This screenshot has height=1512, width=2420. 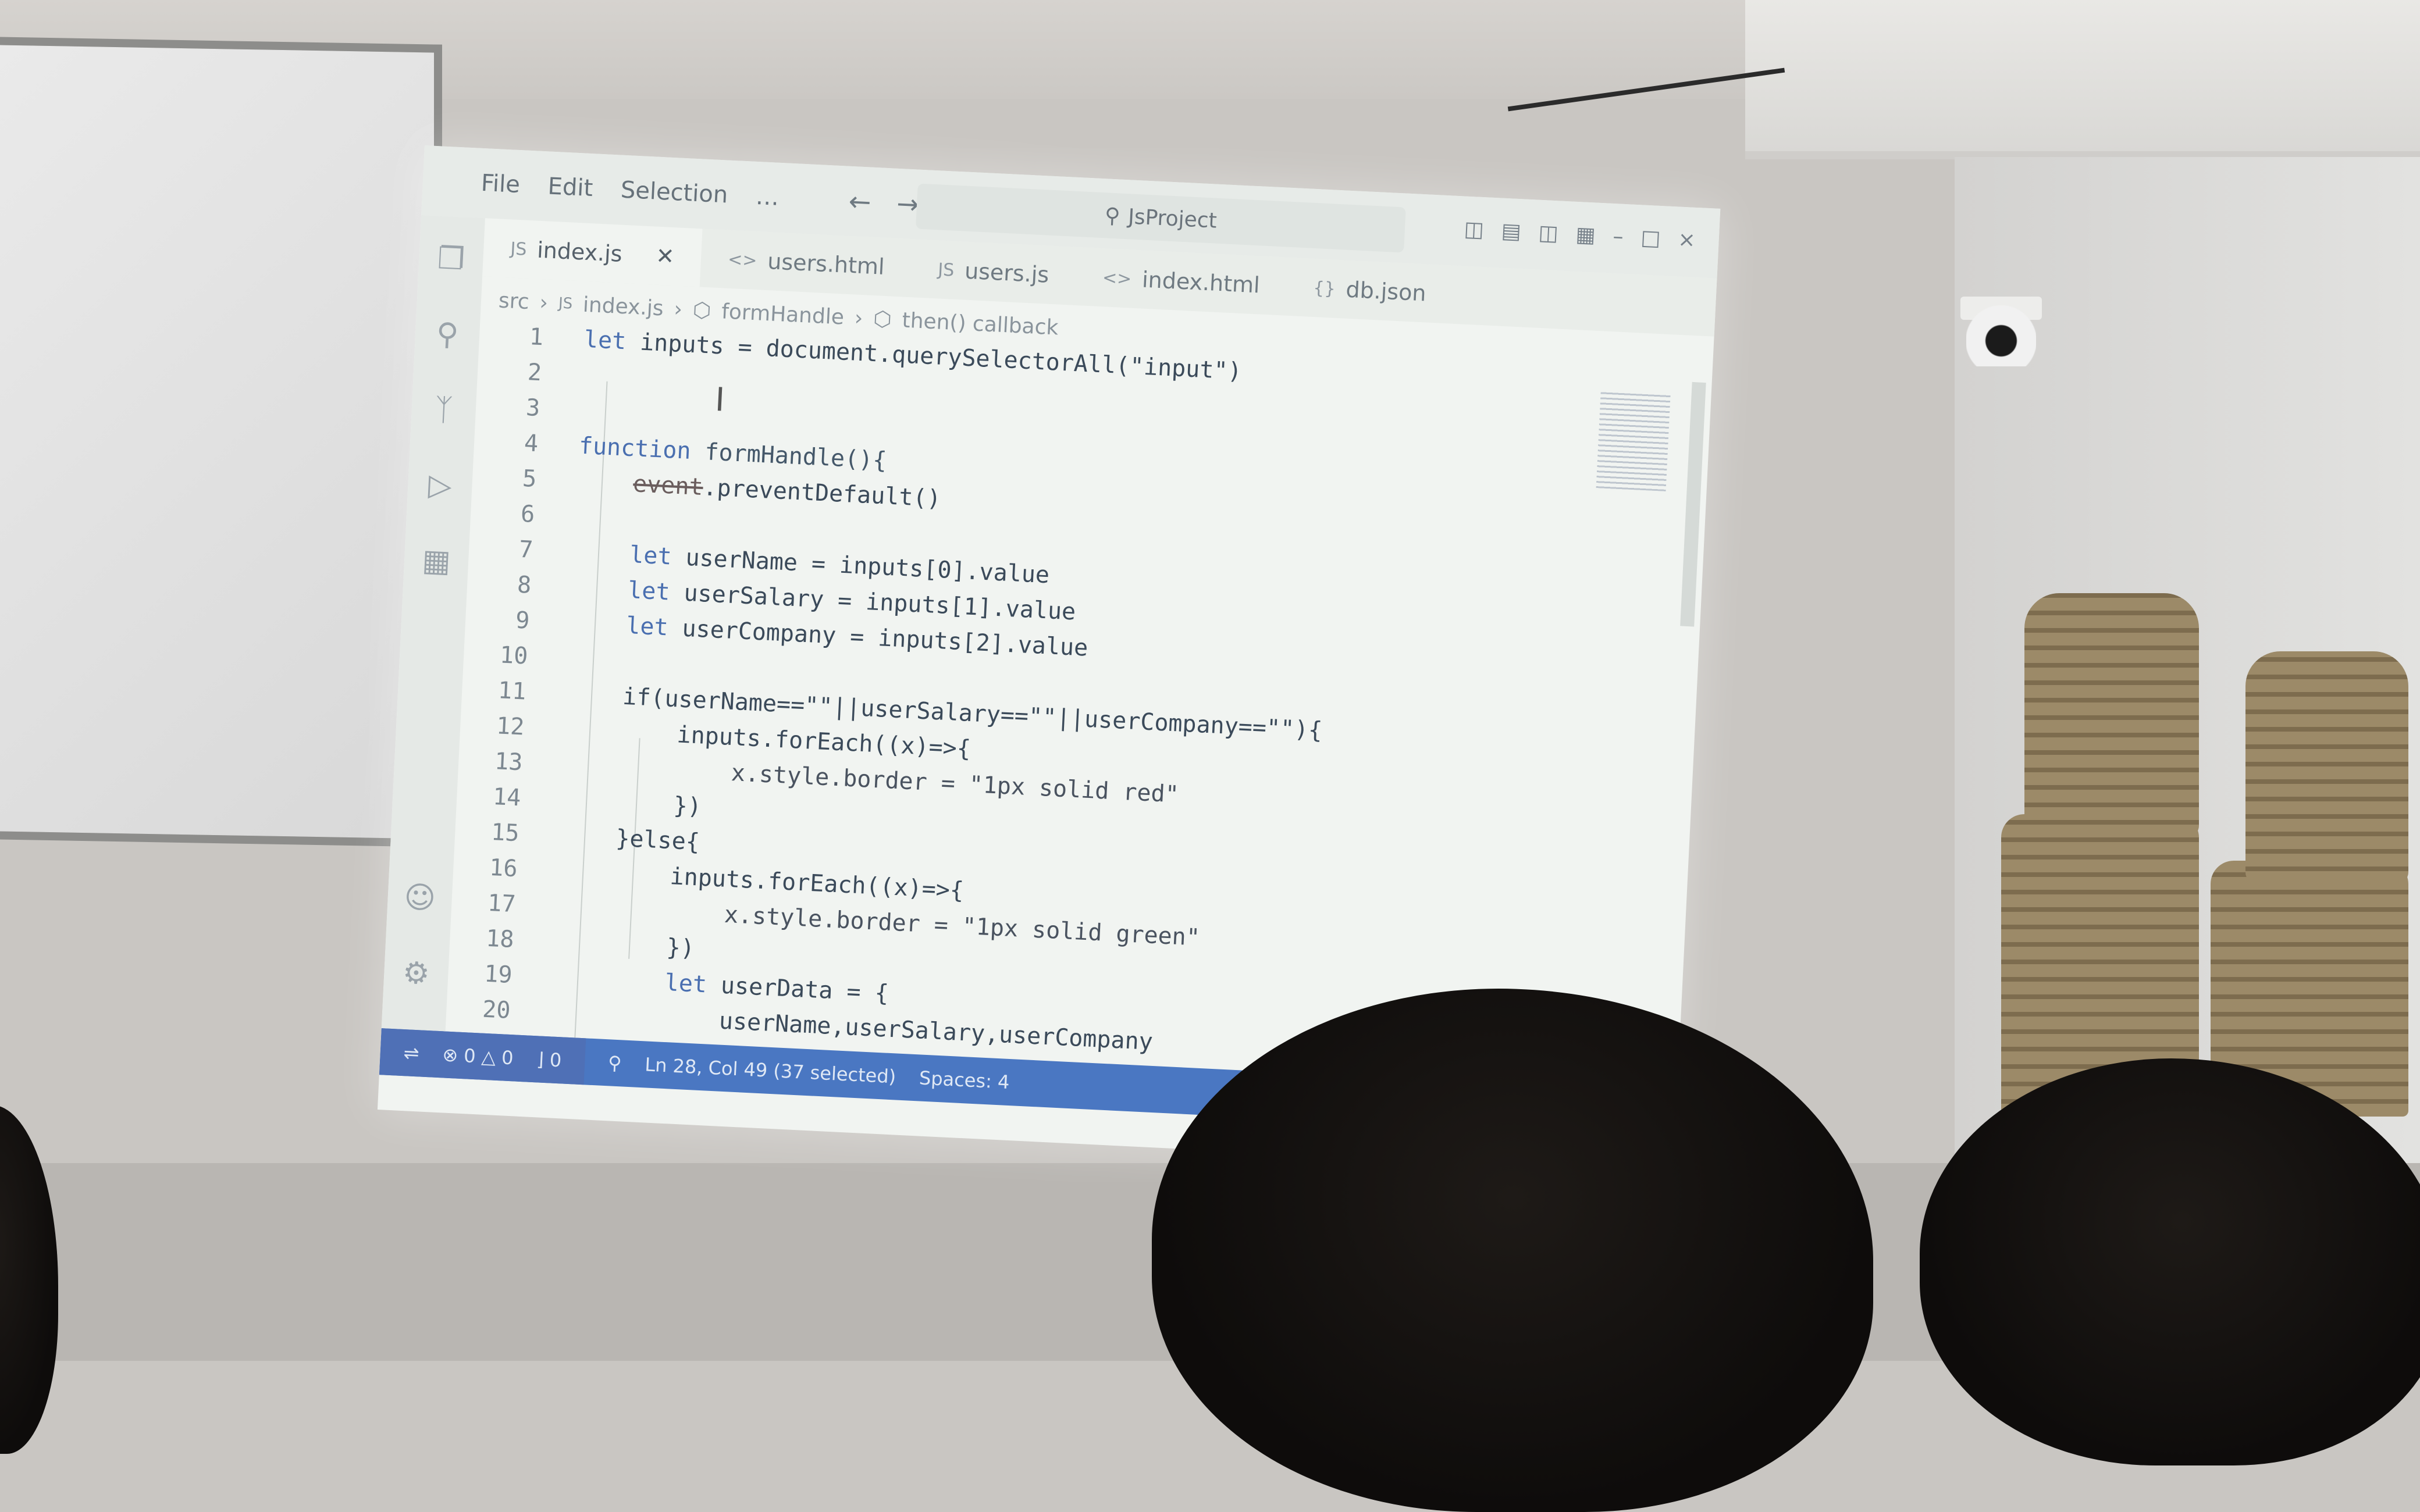 What do you see at coordinates (1651, 238) in the screenshot?
I see `maximize-icon: □` at bounding box center [1651, 238].